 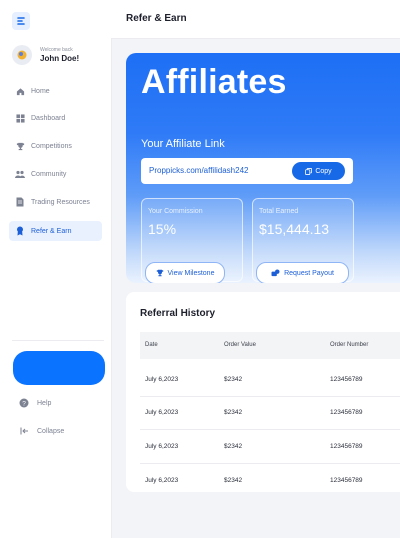 What do you see at coordinates (214, 82) in the screenshot?
I see `affiliates-title: Affiliates` at bounding box center [214, 82].